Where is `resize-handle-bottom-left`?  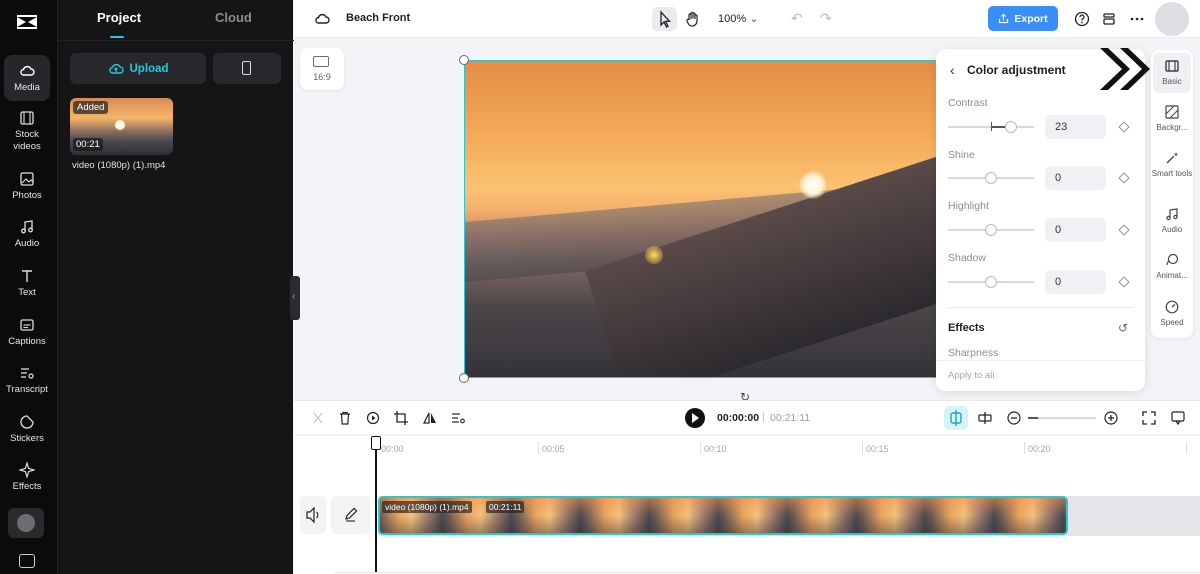
resize-handle-bottom-left is located at coordinates (464, 378).